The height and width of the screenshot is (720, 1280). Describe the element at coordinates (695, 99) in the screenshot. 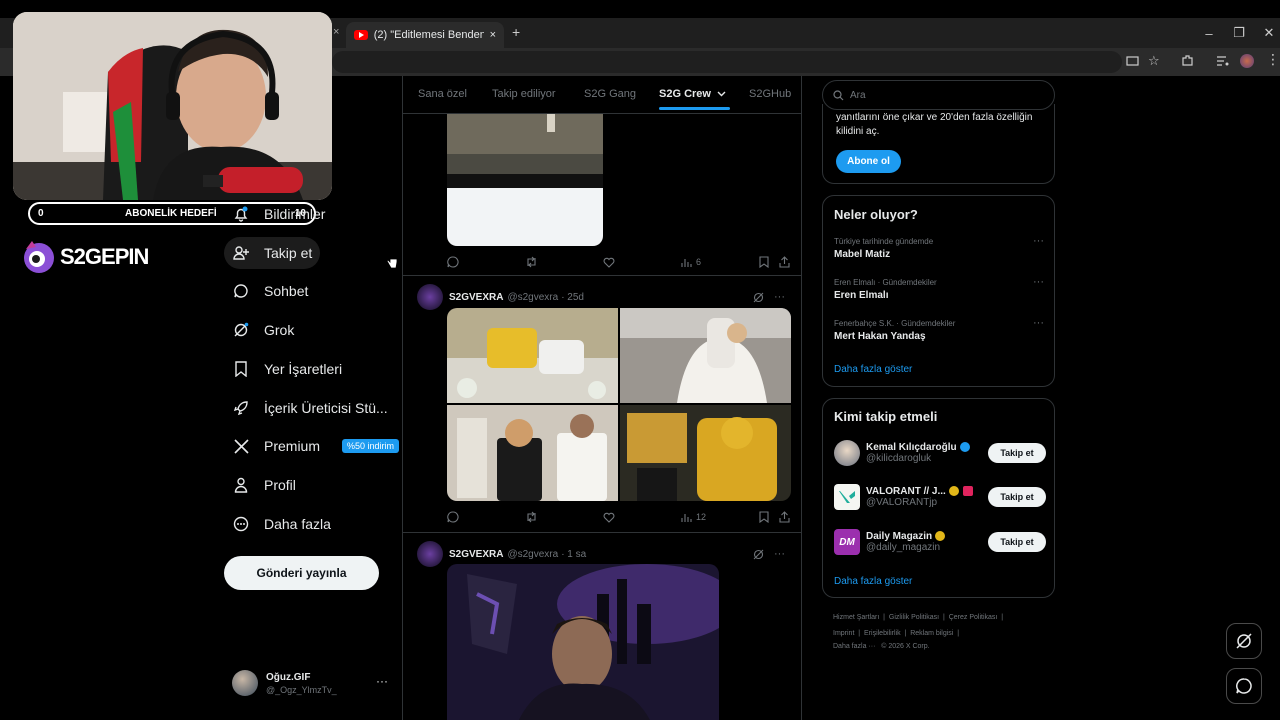

I see `tab-s2g-crew: S2G Crew` at that location.